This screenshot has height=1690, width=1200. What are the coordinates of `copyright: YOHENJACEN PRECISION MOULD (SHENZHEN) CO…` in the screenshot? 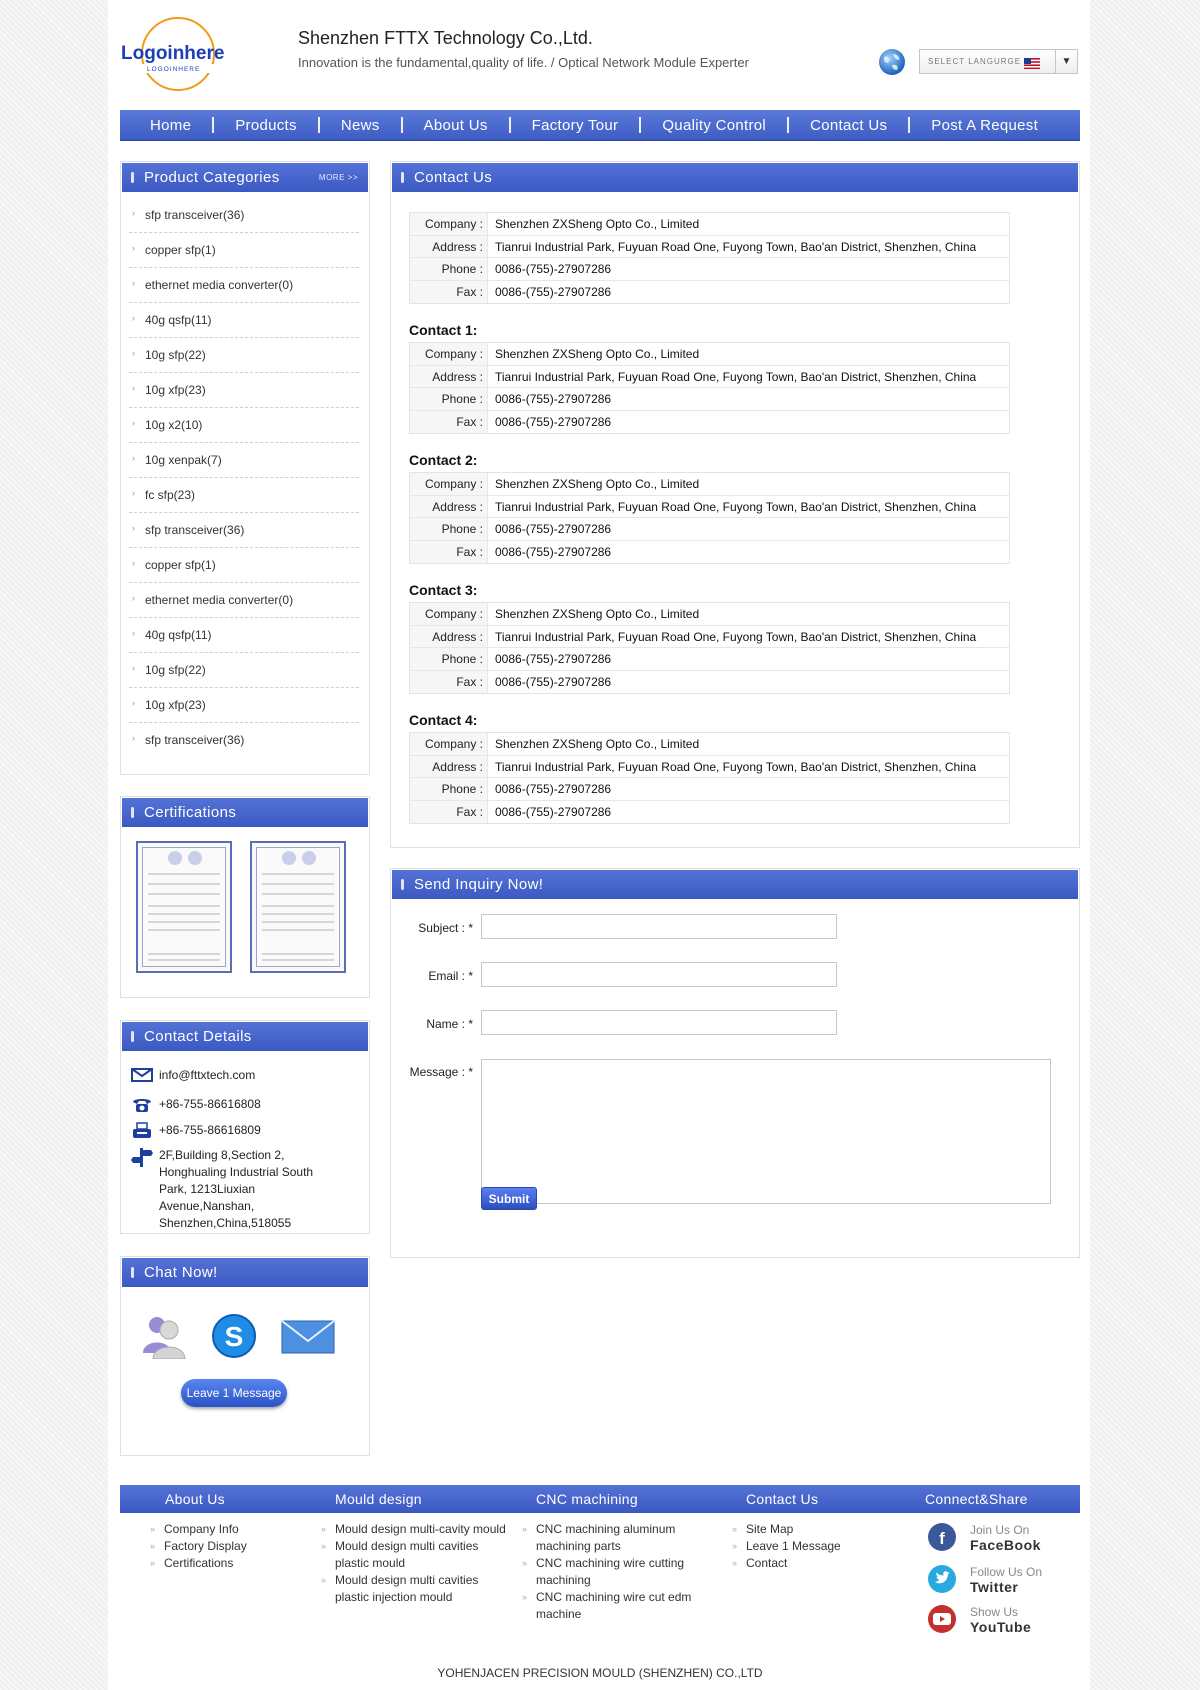 It's located at (600, 1673).